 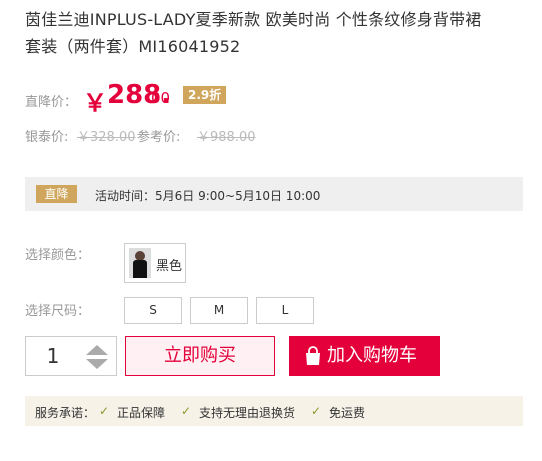 I want to click on promotion-bar: 直降 活动时间：5月6日 9:00~5月10日 10:00, so click(x=274, y=194).